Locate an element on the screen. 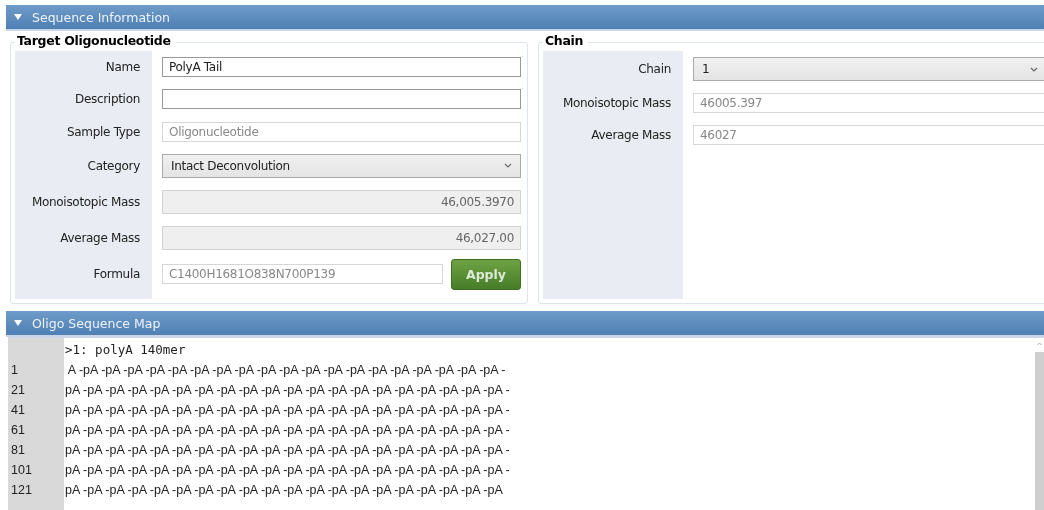 Image resolution: width=1044 pixels, height=510 pixels. field-label: Category is located at coordinates (113, 165).